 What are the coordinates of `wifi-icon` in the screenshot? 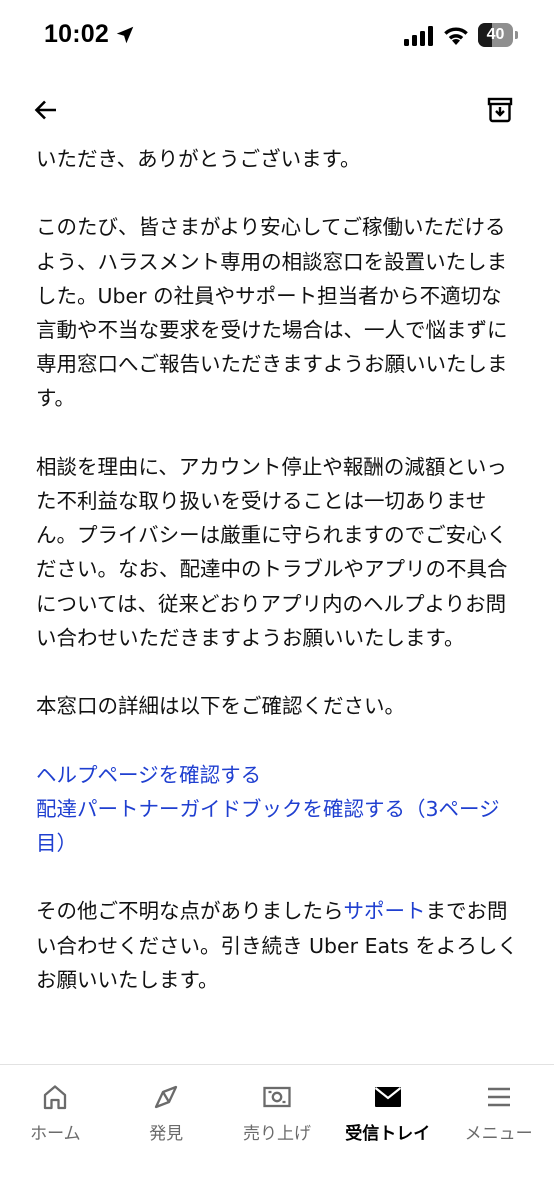 It's located at (456, 36).